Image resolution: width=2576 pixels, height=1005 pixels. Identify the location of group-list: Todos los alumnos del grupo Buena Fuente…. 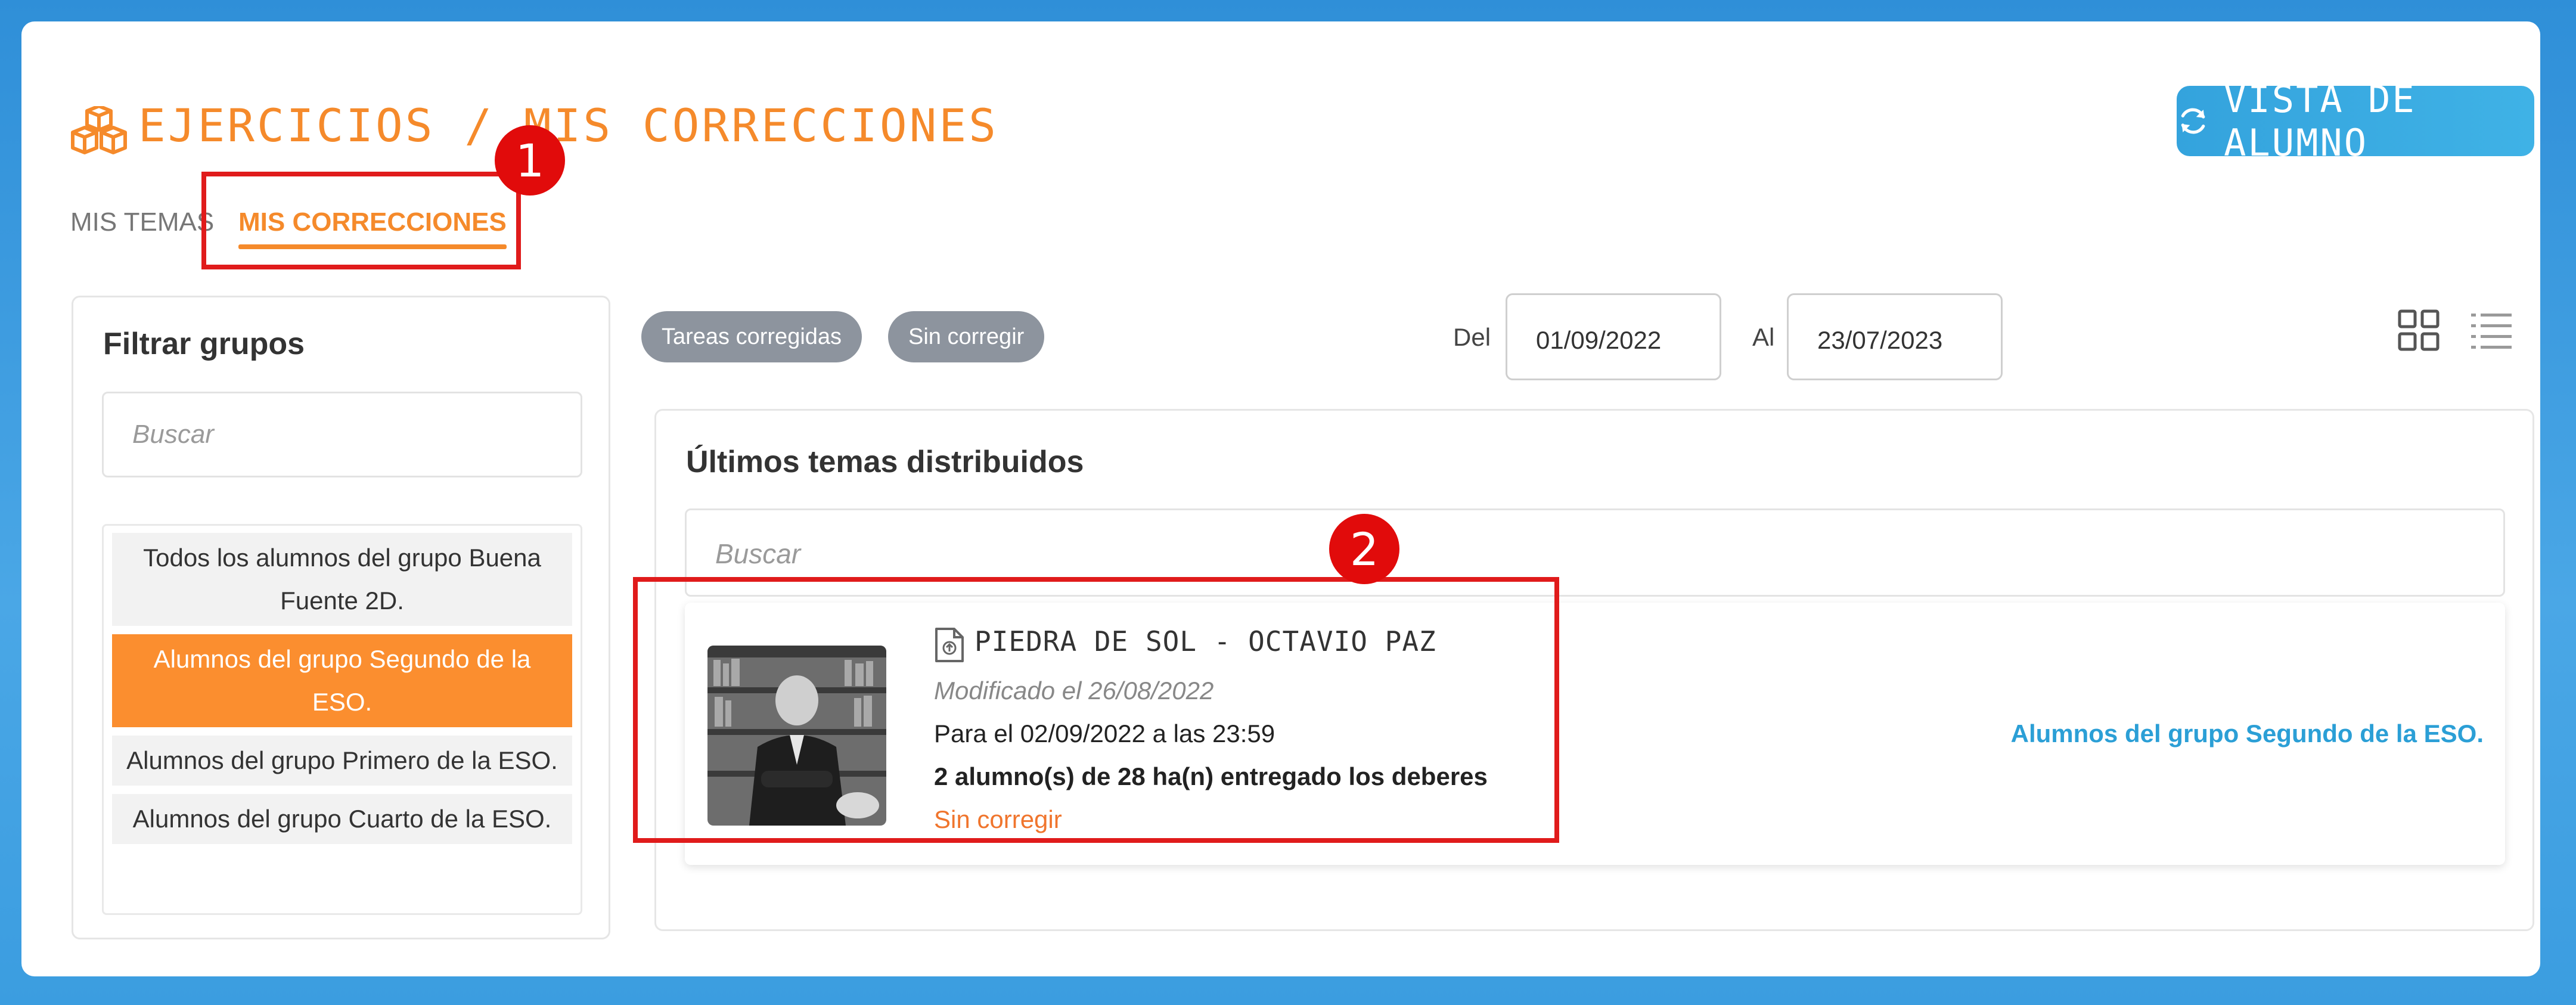
(342, 719).